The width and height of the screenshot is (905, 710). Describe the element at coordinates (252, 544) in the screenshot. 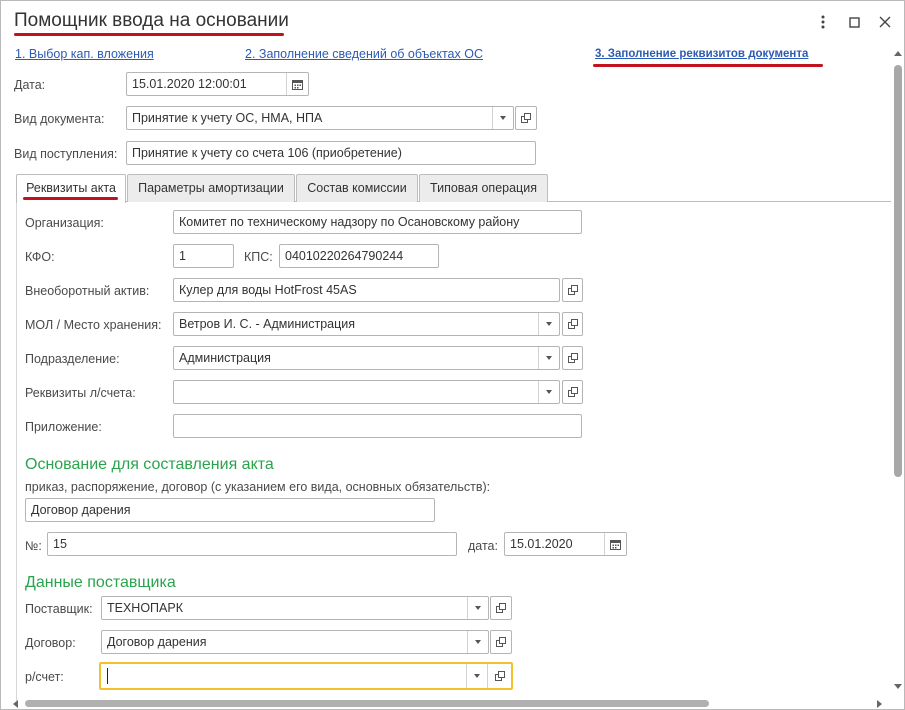

I see `number-field: 15` at that location.